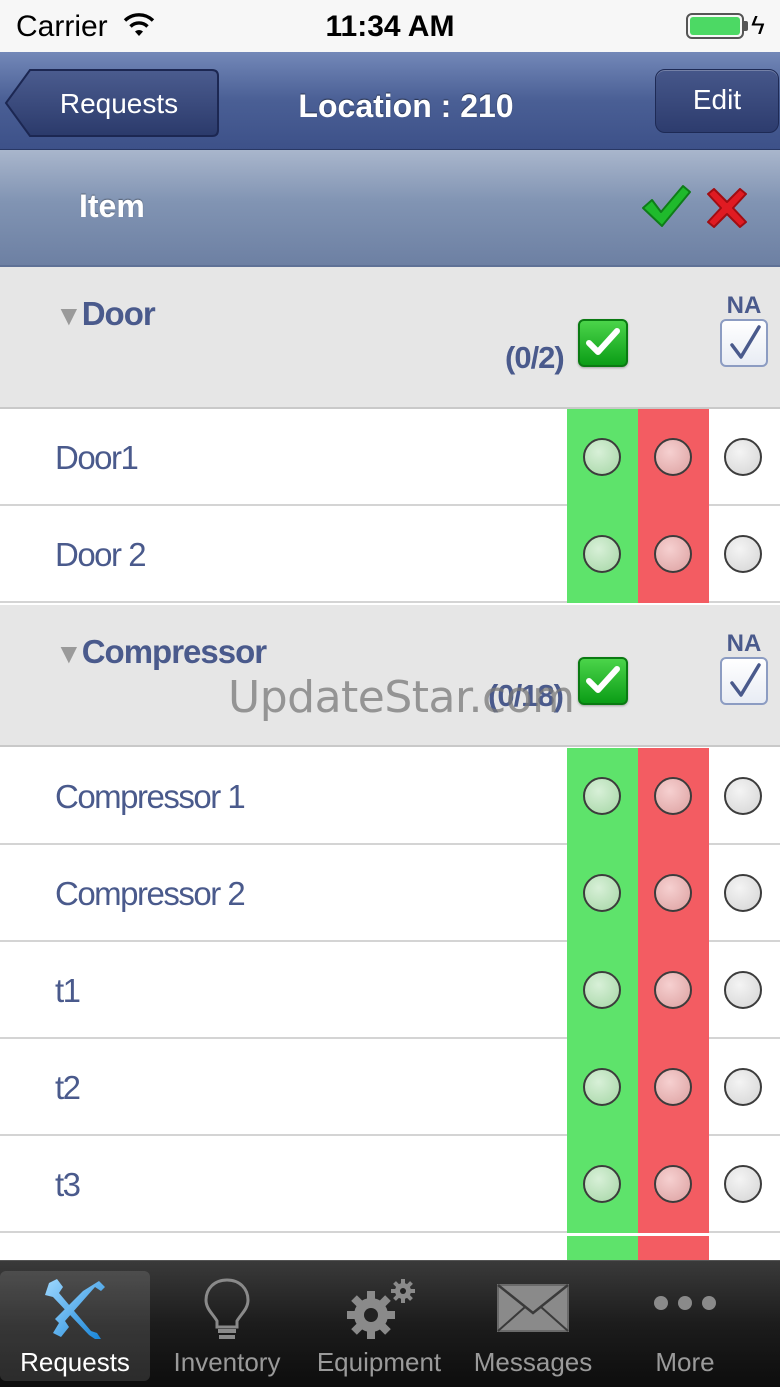  I want to click on more-dots-icon, so click(685, 1309).